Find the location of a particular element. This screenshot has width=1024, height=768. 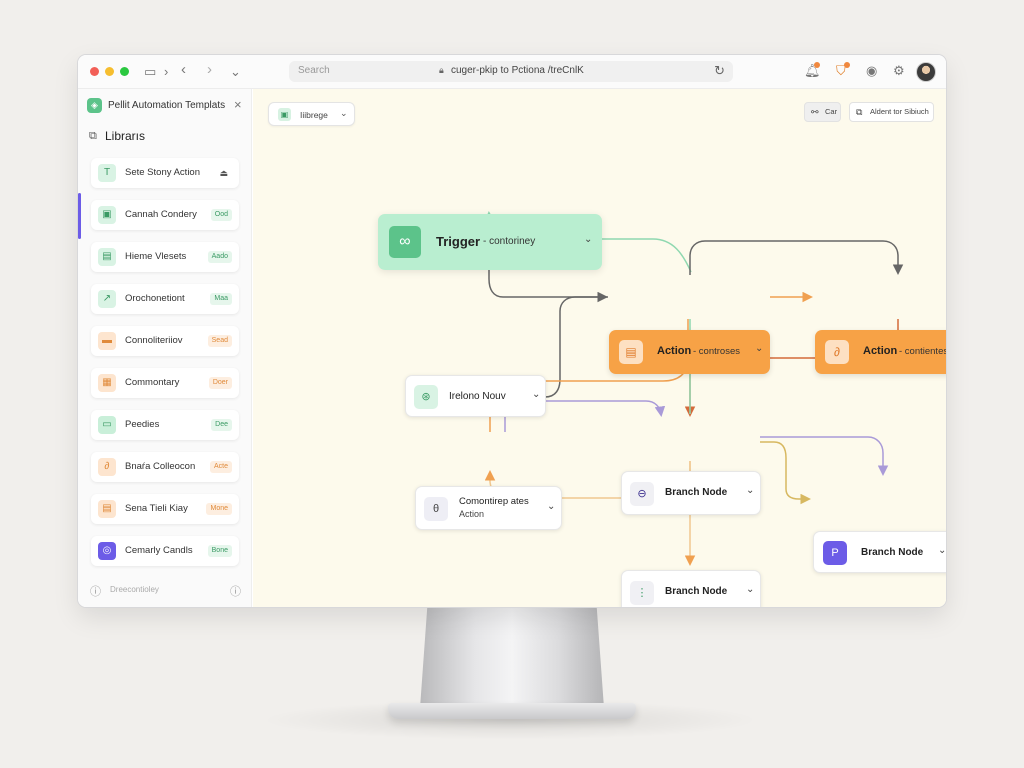

sidebar-item: ▬ Connoliteriiov Sead is located at coordinates (165, 341).